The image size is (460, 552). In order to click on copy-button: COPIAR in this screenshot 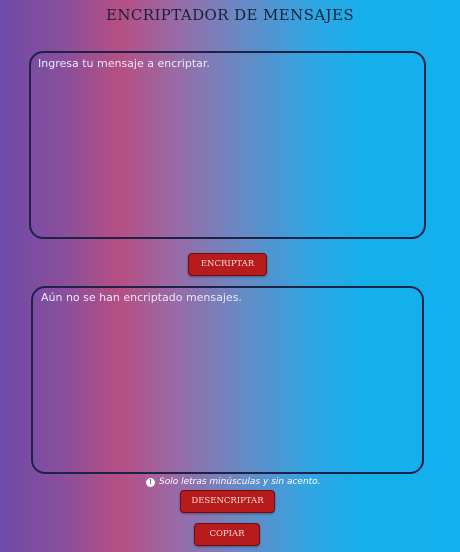, I will do `click(227, 534)`.